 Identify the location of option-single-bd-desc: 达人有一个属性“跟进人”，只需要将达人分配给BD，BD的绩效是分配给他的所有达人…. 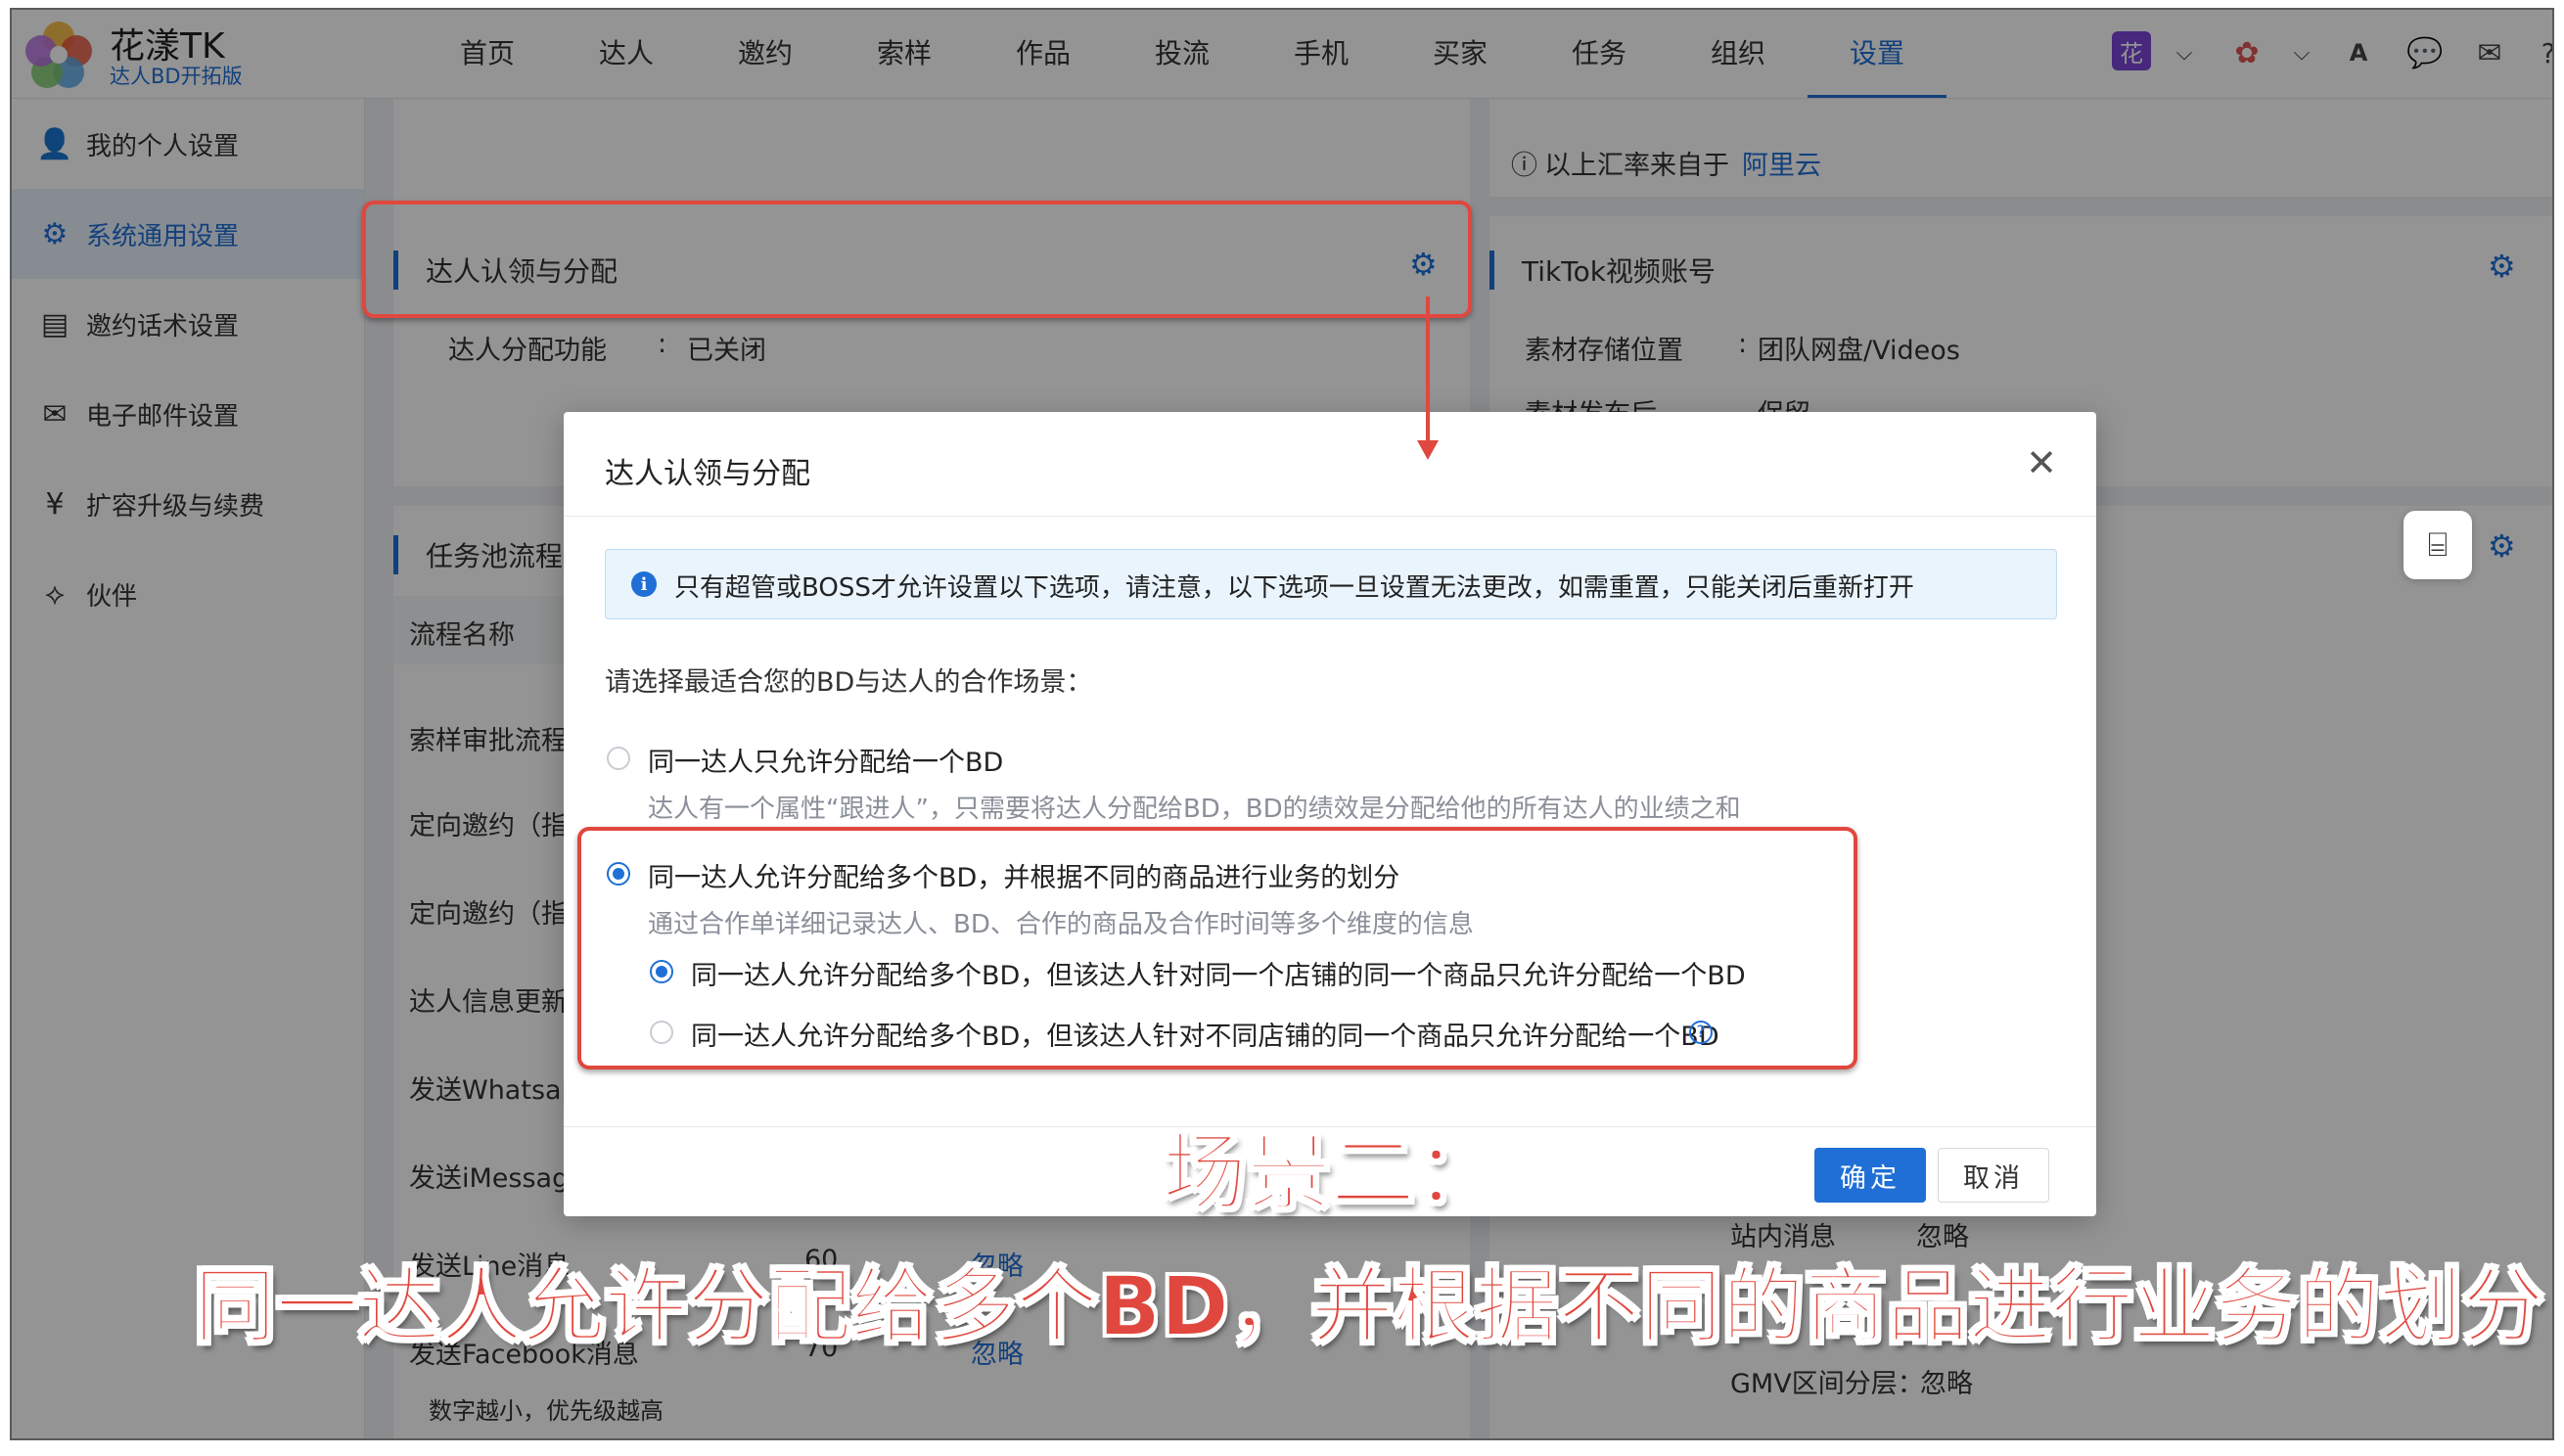
(1194, 809).